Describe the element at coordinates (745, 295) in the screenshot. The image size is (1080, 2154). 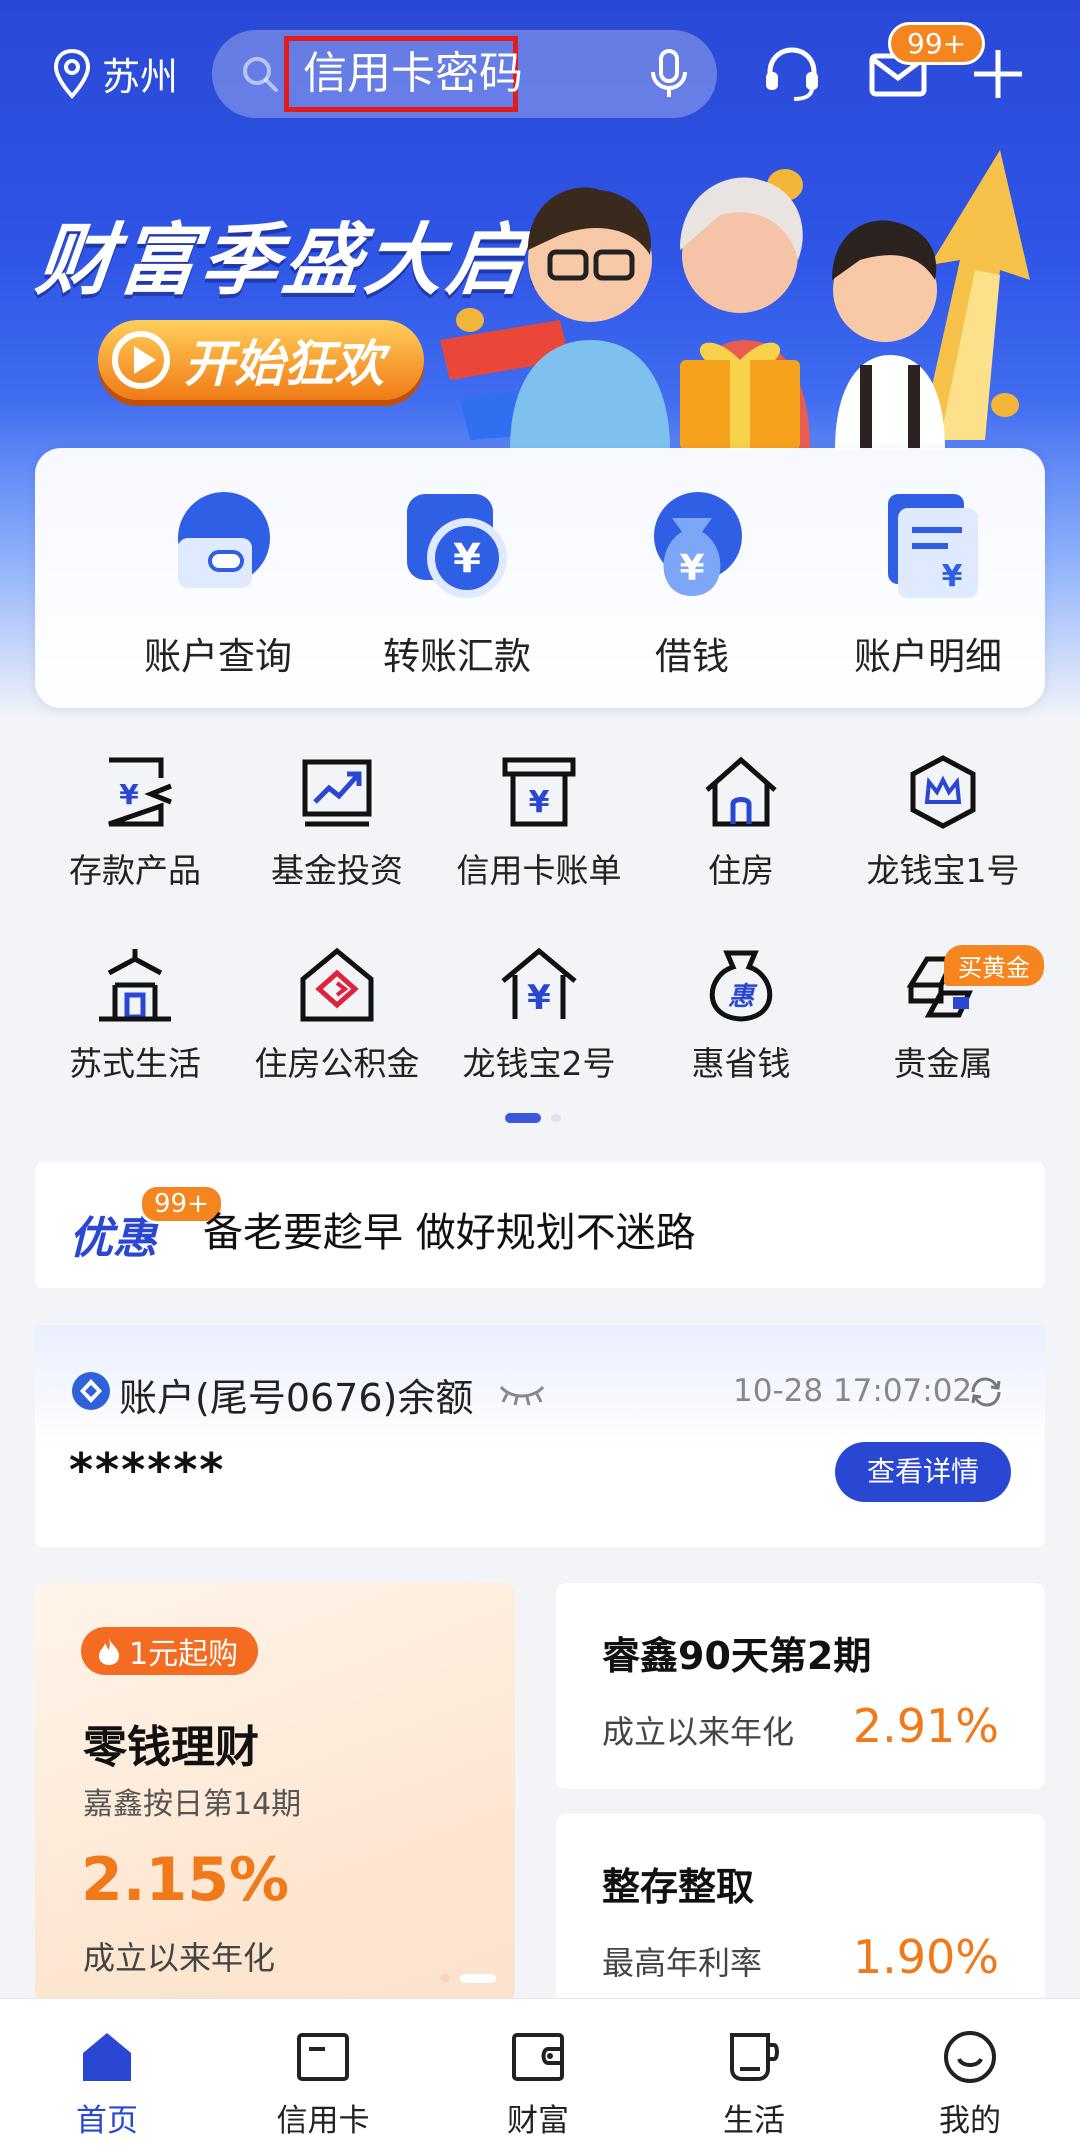
I see `banner-characters-illustration` at that location.